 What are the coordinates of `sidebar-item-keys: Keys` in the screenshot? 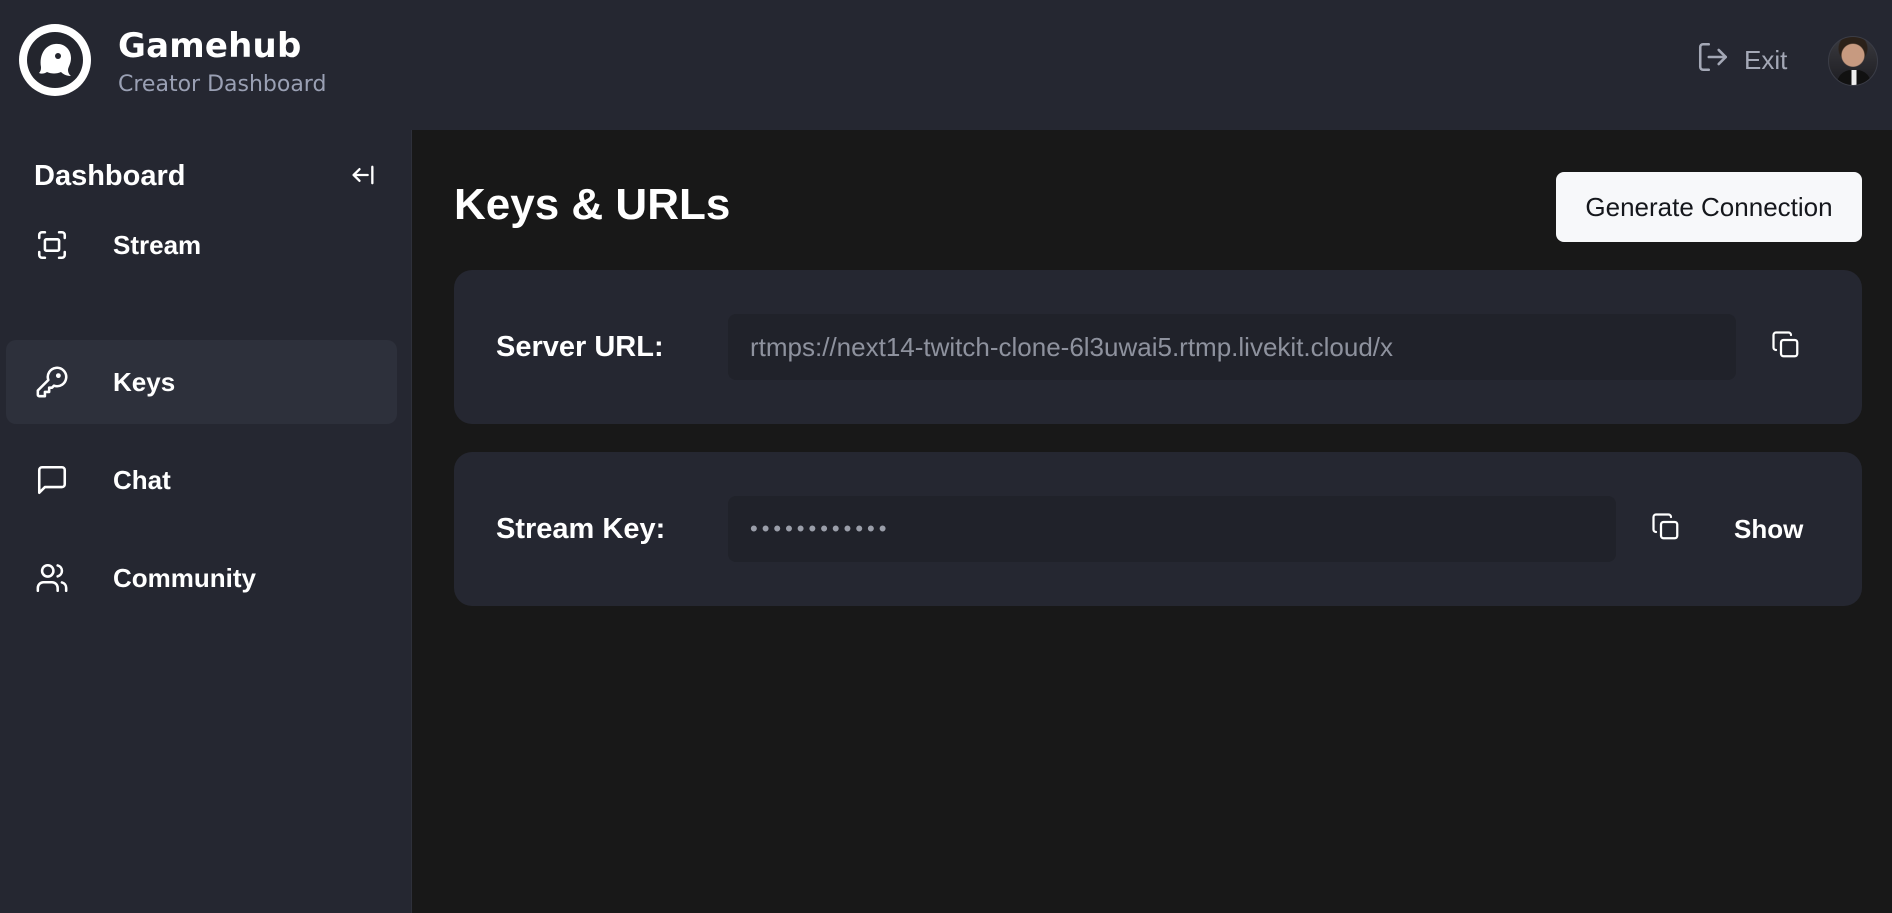 It's located at (201, 382).